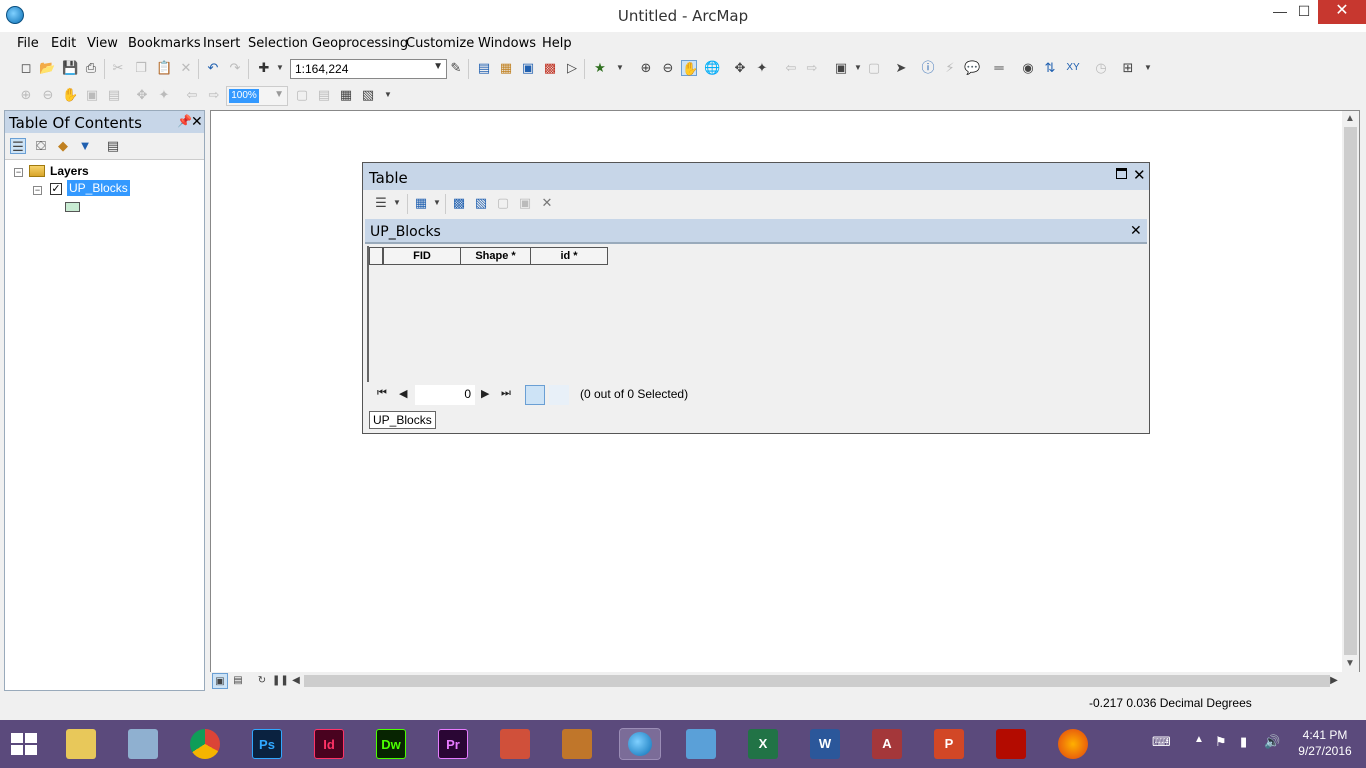 The height and width of the screenshot is (768, 1366). Describe the element at coordinates (70, 95) in the screenshot. I see `layout-pan-icon: ✋` at that location.